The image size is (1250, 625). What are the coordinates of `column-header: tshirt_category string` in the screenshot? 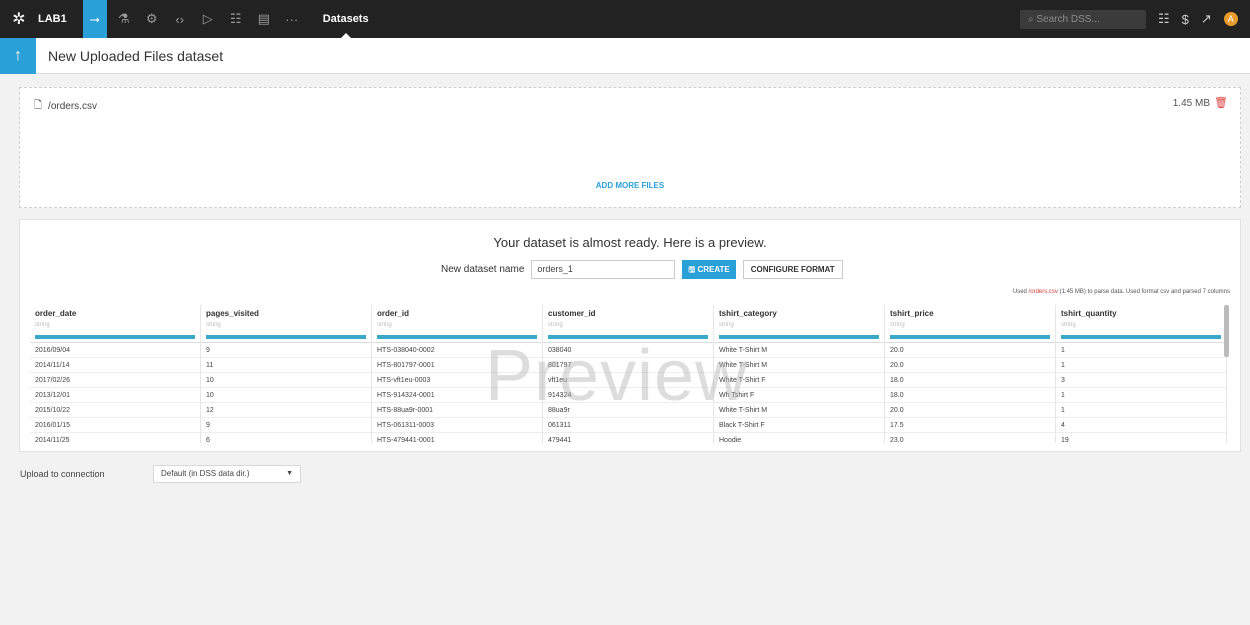 It's located at (799, 324).